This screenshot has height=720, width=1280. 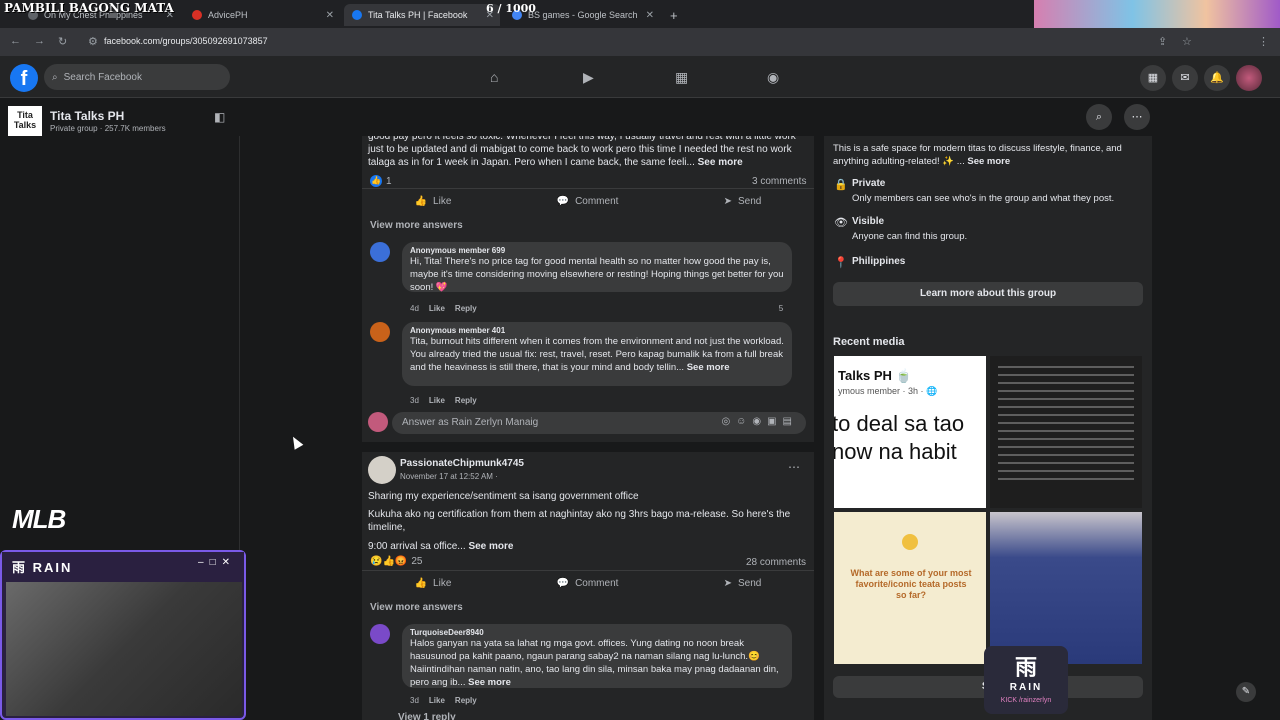 What do you see at coordinates (1187, 41) in the screenshot?
I see `bookmark-star-icon: ☆` at bounding box center [1187, 41].